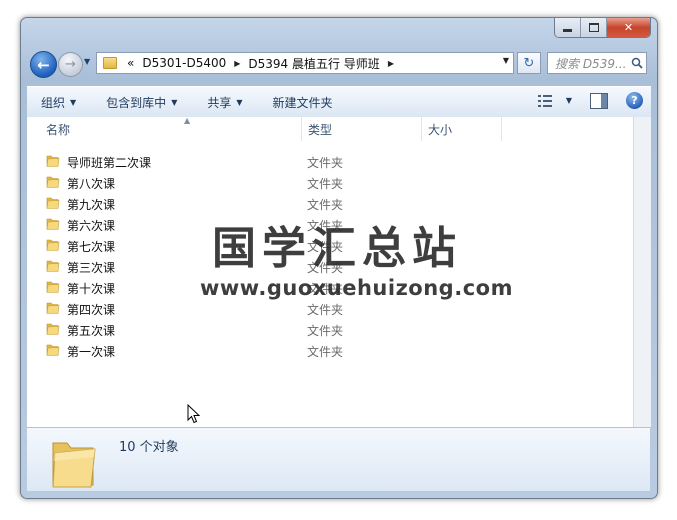  Describe the element at coordinates (173, 128) in the screenshot. I see `column-header-name: 名称 ▲` at that location.